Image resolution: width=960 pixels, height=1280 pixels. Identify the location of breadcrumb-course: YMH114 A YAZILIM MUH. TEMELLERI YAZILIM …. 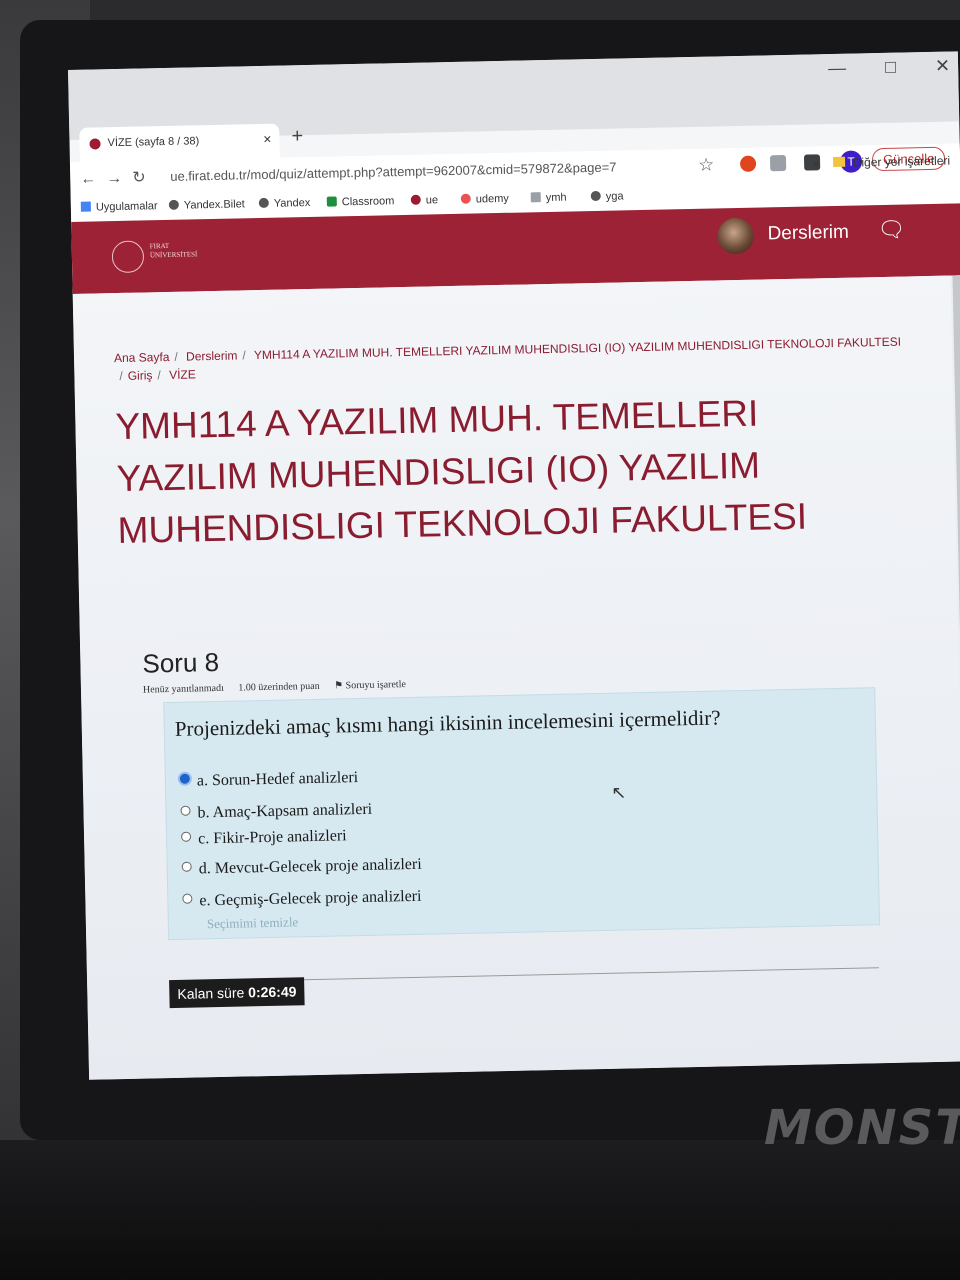
(577, 349).